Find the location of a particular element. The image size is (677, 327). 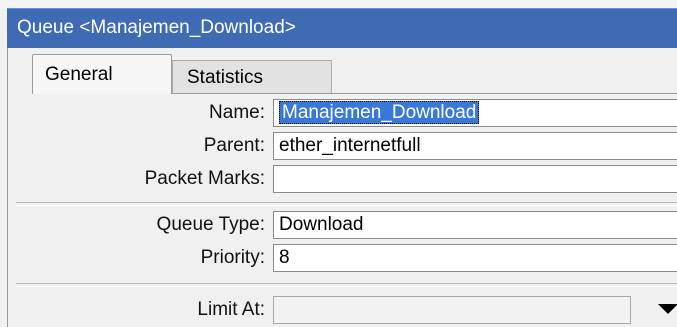

limit-at-row: Limit At: is located at coordinates (342, 311).